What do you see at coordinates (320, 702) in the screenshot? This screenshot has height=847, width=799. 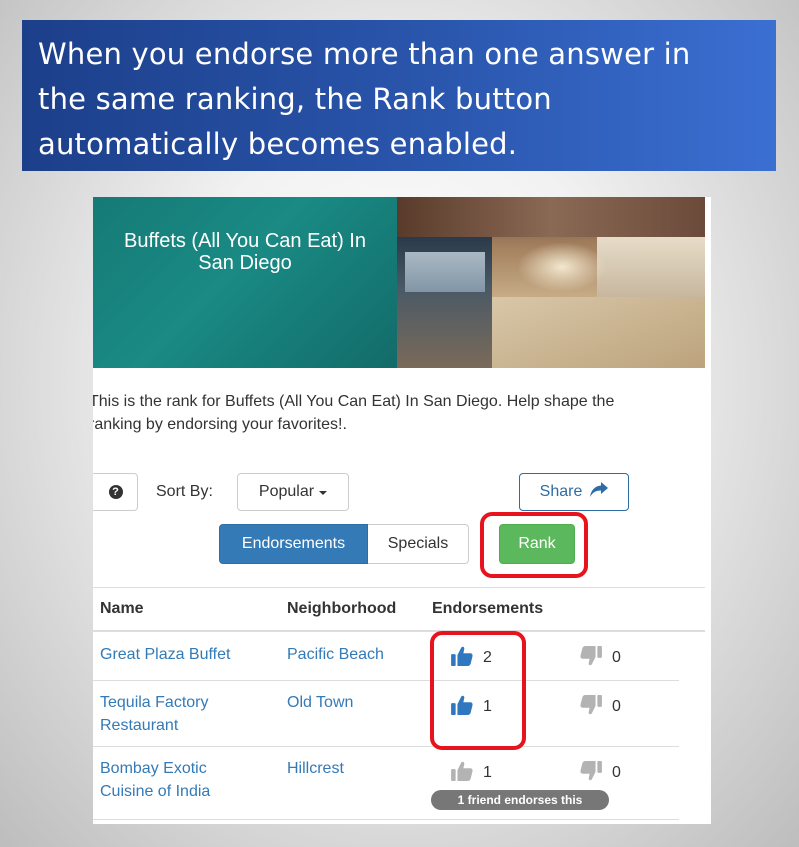 I see `neighborhood-link: Old Town` at bounding box center [320, 702].